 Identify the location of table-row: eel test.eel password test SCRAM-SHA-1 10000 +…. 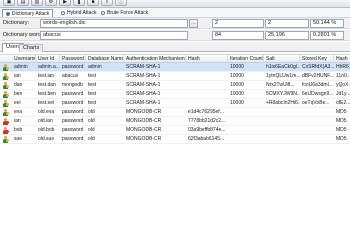
(175, 103).